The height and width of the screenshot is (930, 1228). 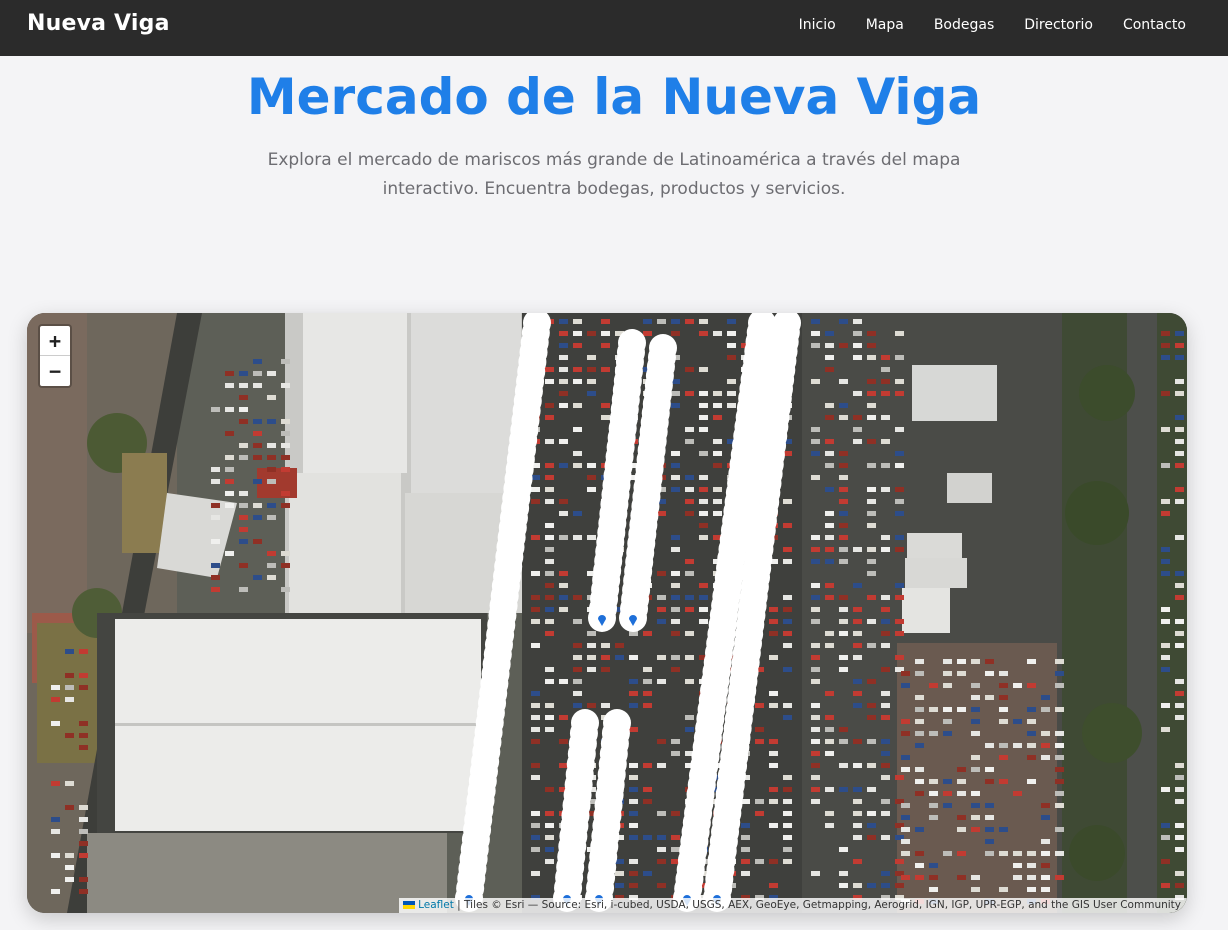 I want to click on nav-link-inicio: Inicio, so click(x=817, y=25).